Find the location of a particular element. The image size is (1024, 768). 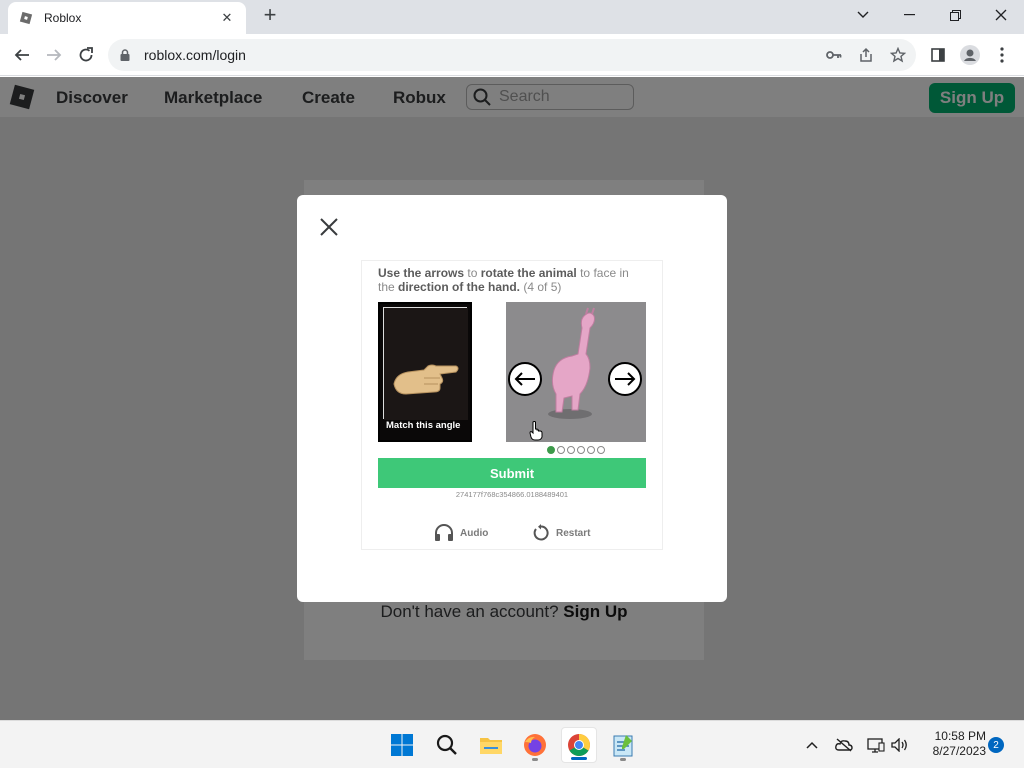

instr-rotate: rotate the animal is located at coordinates (528, 273).